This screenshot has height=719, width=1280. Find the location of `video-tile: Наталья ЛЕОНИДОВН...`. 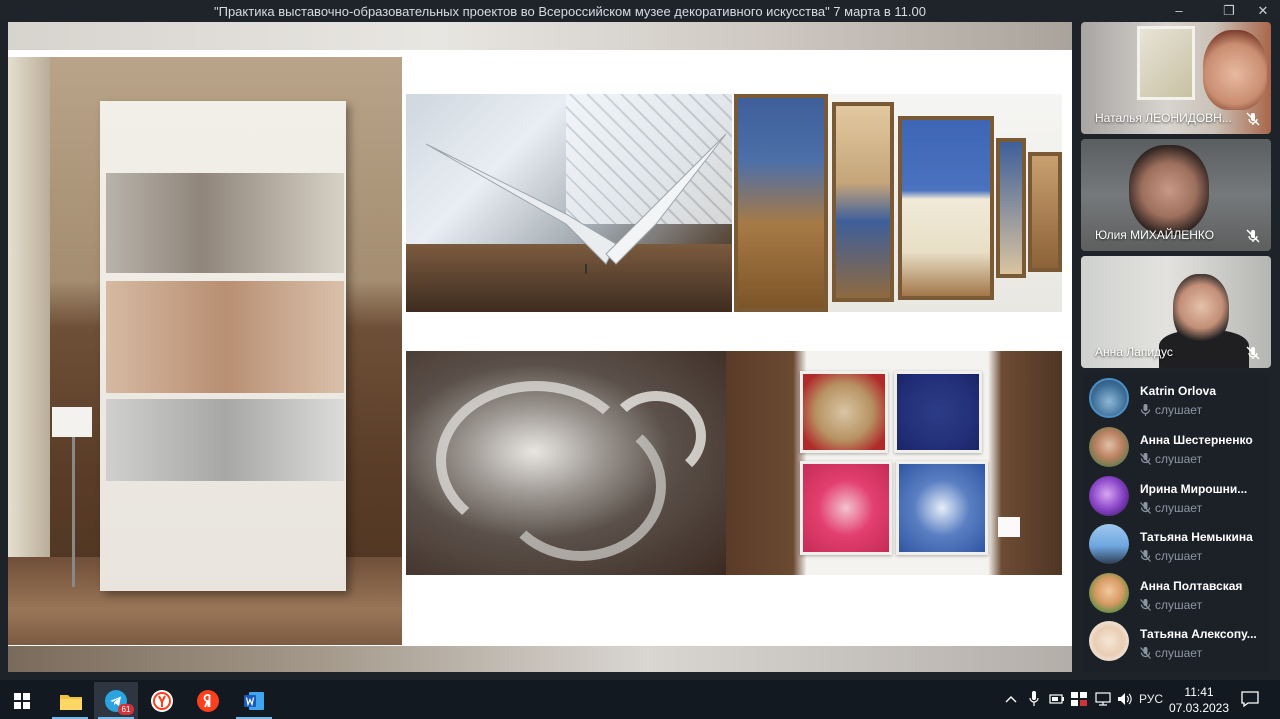

video-tile: Наталья ЛЕОНИДОВН... is located at coordinates (1176, 78).